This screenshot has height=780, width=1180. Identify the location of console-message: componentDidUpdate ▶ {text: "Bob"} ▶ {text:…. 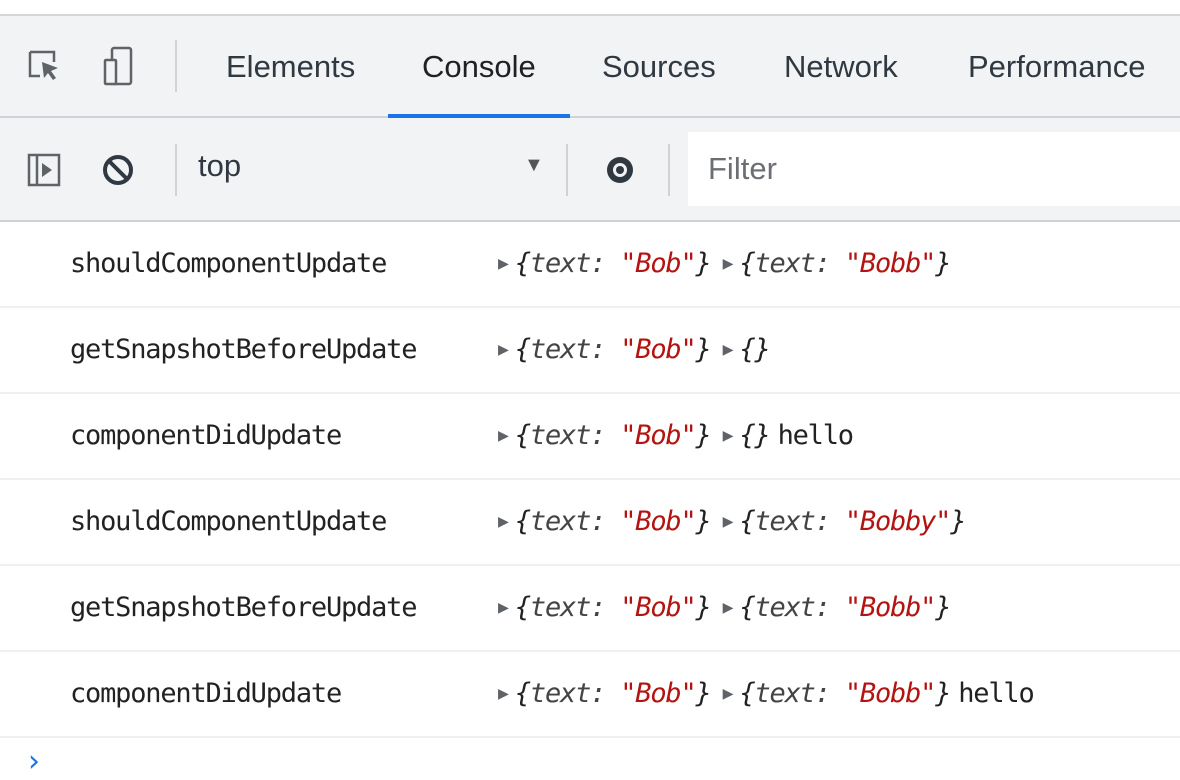
(590, 695).